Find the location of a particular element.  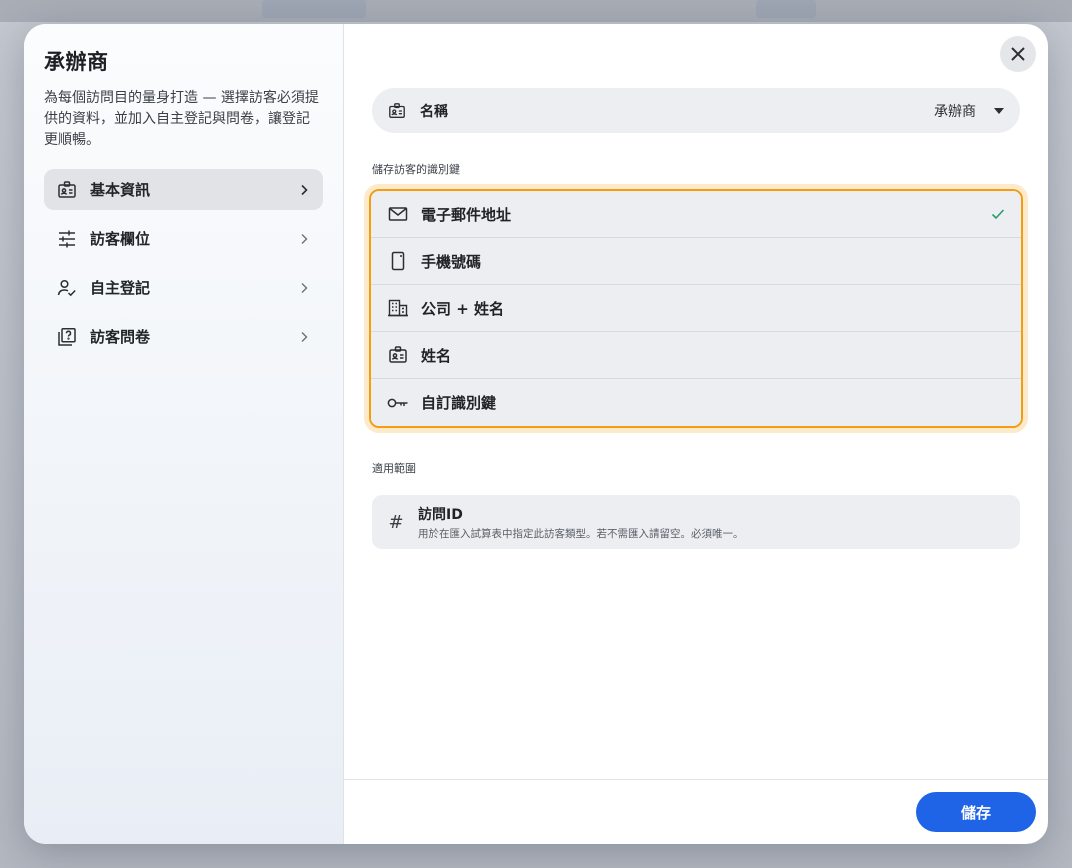

visit-id-text: 訪問ID 用於在匯入試算表中指定此訪客類型。若不需匯入請留空。必須唯一。 is located at coordinates (581, 522).